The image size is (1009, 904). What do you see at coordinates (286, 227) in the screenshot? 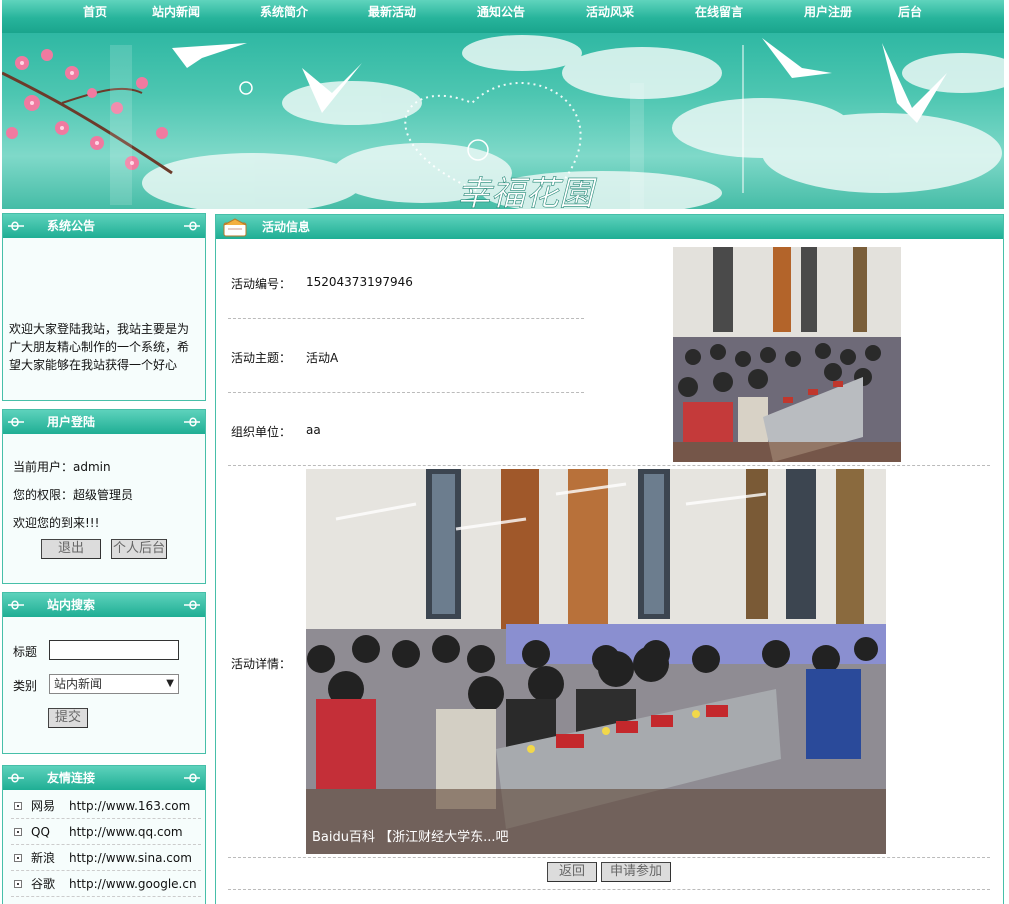
I see `activity-header-title: 活动信息` at bounding box center [286, 227].